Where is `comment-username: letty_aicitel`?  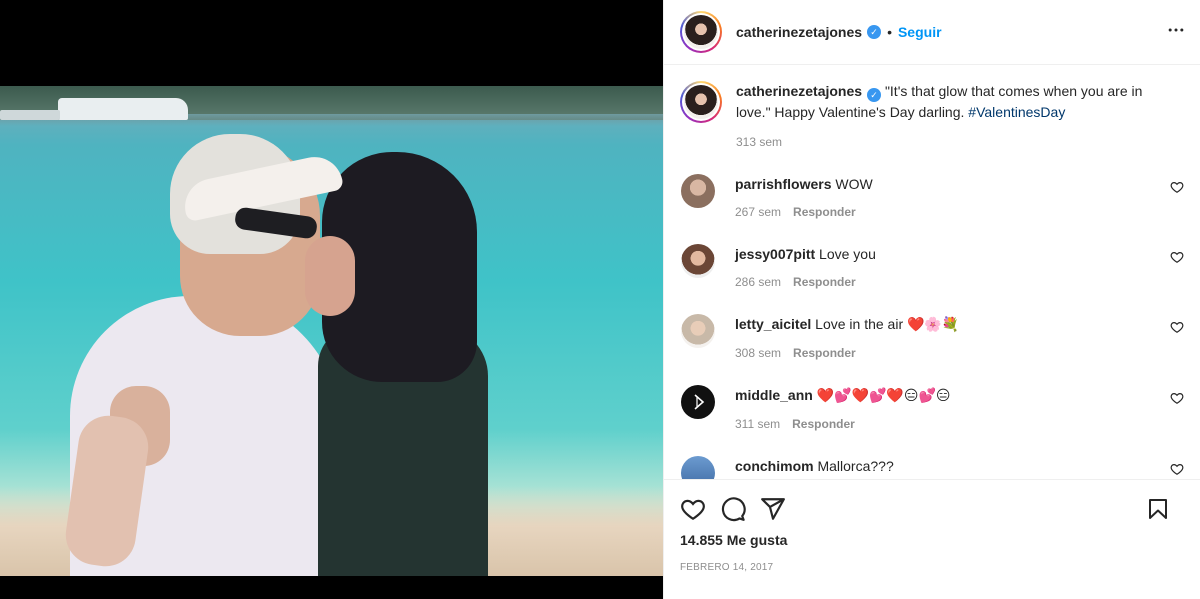 comment-username: letty_aicitel is located at coordinates (773, 324).